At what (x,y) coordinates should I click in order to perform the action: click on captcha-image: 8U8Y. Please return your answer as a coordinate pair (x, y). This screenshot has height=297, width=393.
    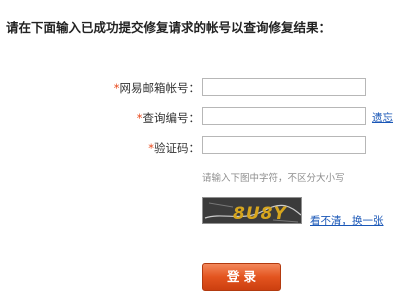
    Looking at the image, I should click on (252, 210).